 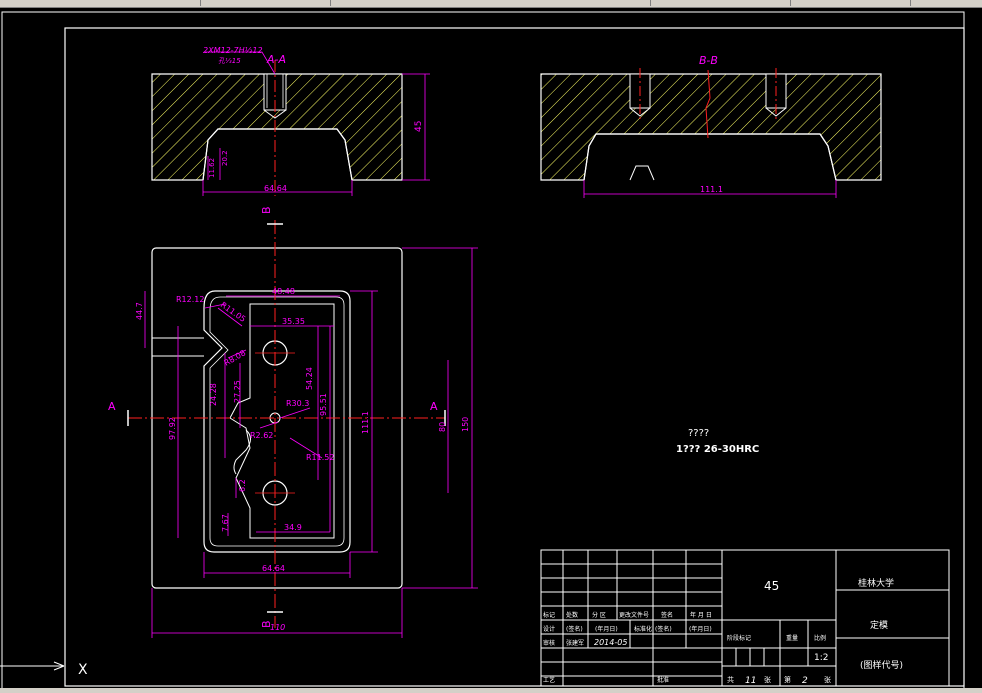 What do you see at coordinates (610, 642) in the screenshot?
I see `tb-date3: 2014-05` at bounding box center [610, 642].